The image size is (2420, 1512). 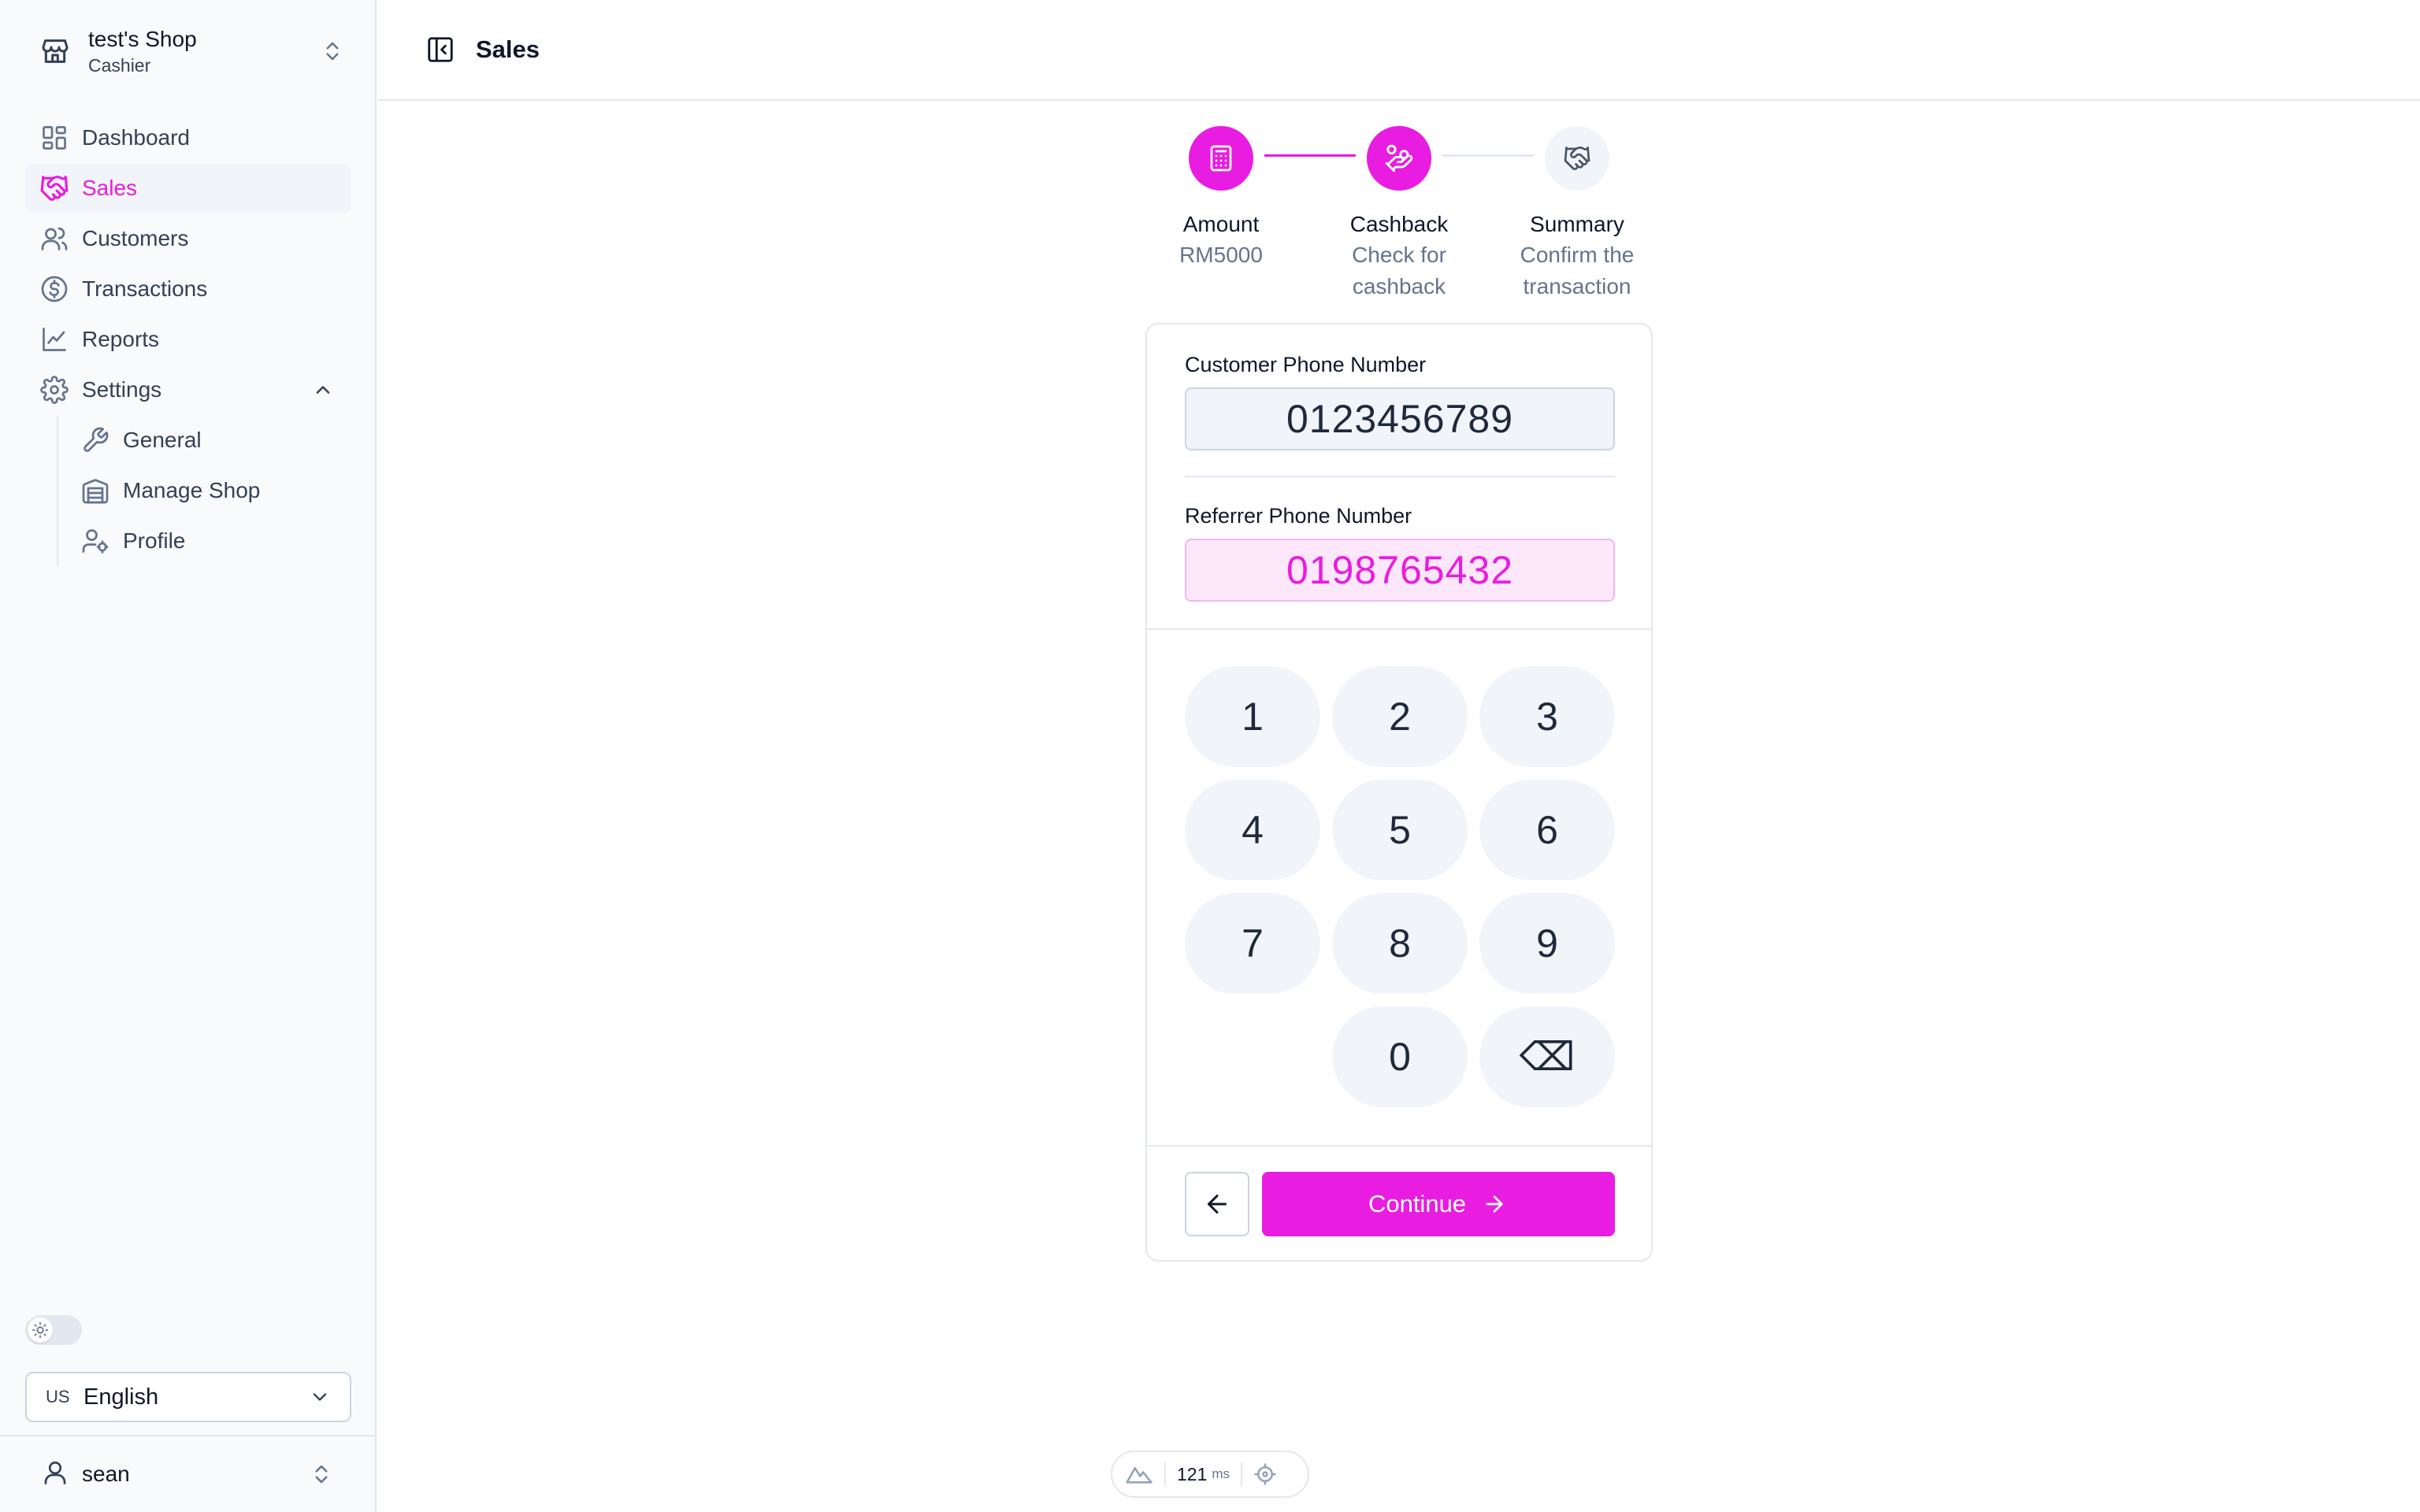 What do you see at coordinates (1221, 198) in the screenshot?
I see `step-amount: Amount RM5000` at bounding box center [1221, 198].